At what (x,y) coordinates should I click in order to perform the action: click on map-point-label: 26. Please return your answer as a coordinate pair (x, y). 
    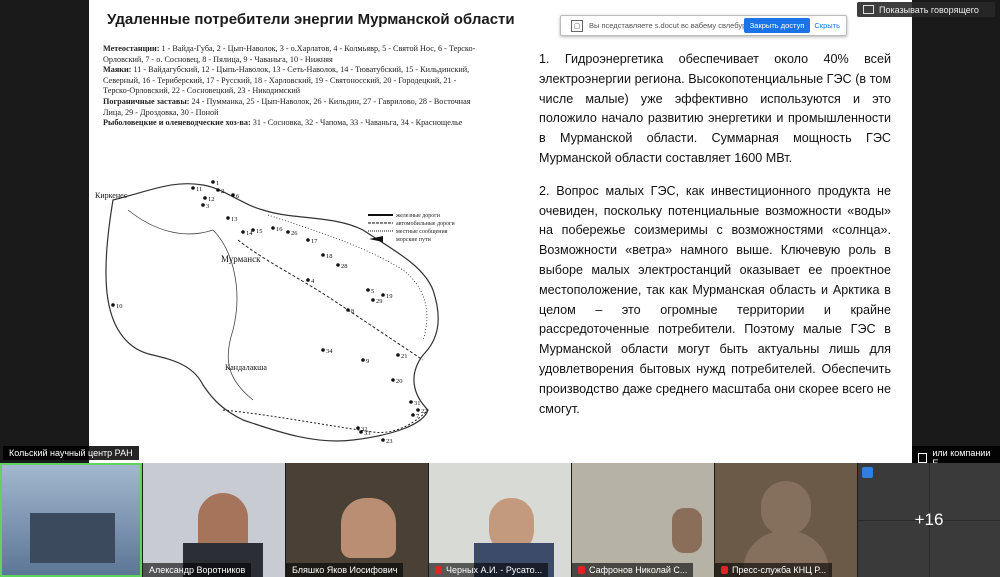
    Looking at the image, I should click on (294, 233).